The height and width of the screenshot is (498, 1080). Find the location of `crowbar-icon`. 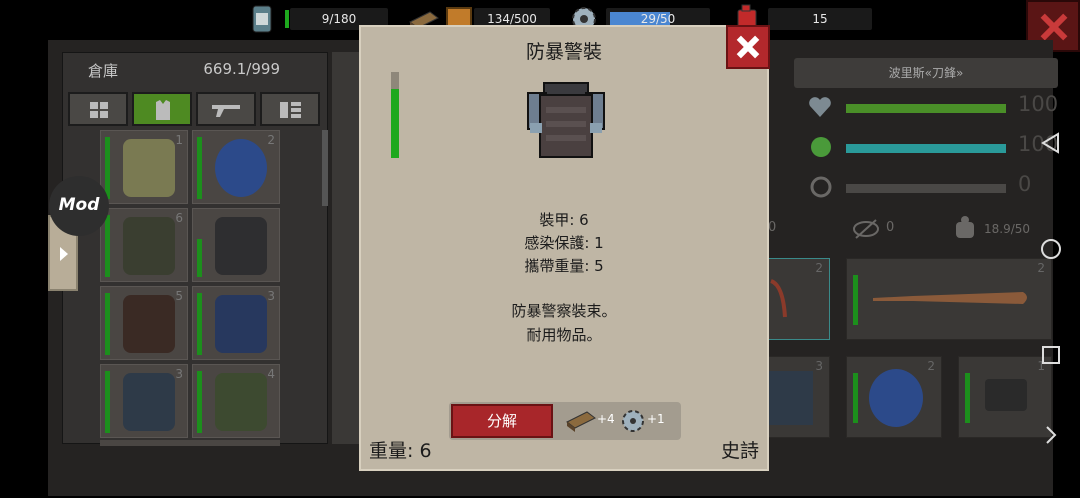

crowbar-icon is located at coordinates (778, 298).